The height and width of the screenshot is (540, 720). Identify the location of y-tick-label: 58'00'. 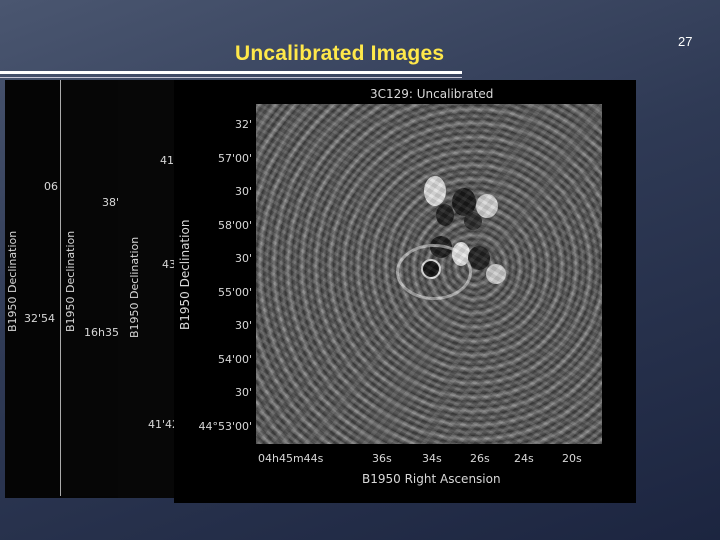
(234, 225).